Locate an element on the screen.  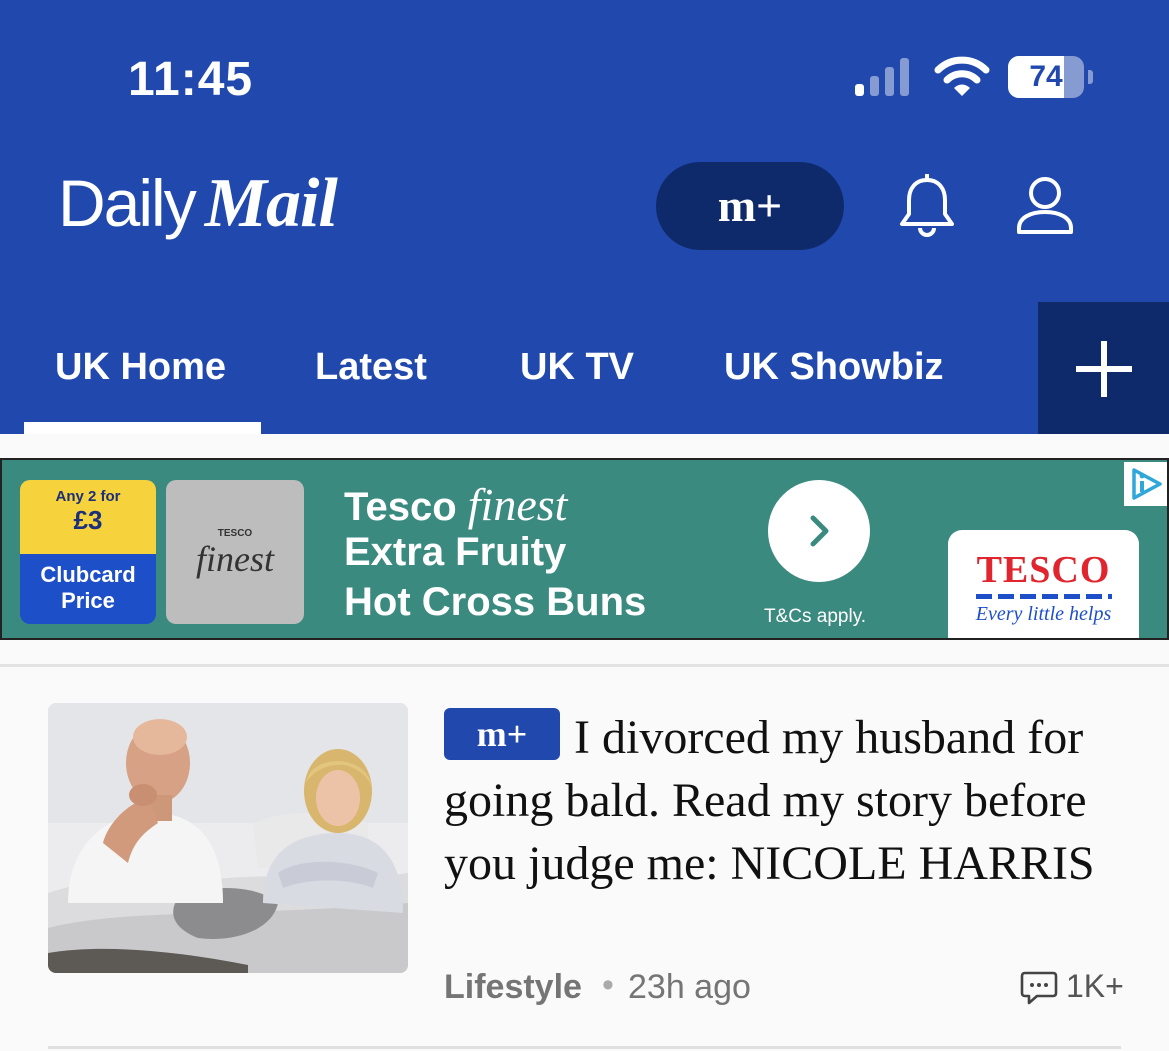
daily-mail-logo: Daily Mail is located at coordinates (198, 204).